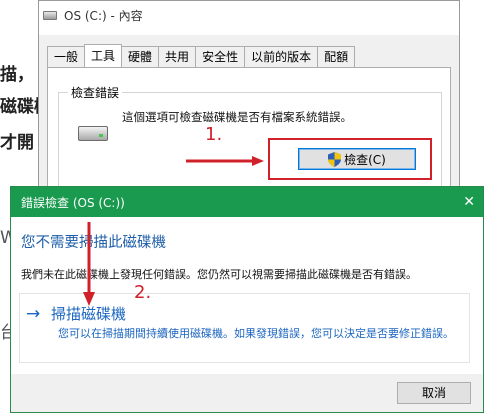 This screenshot has height=413, width=486. What do you see at coordinates (95, 92) in the screenshot?
I see `group-label: 檢查錯誤` at bounding box center [95, 92].